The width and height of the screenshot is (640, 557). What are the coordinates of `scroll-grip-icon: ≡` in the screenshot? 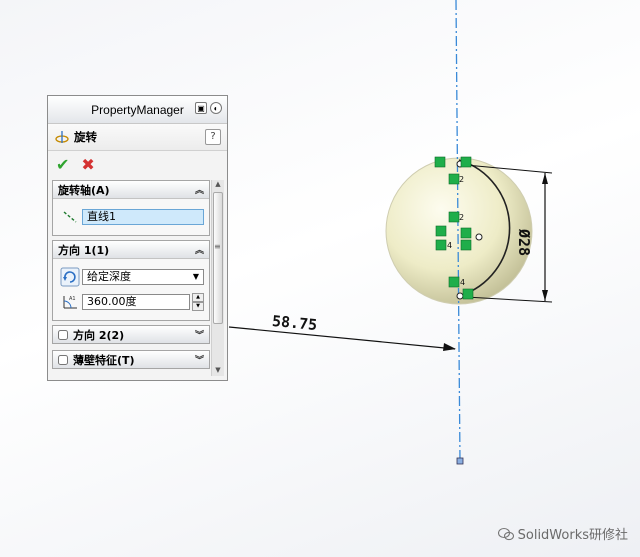 It's located at (217, 246).